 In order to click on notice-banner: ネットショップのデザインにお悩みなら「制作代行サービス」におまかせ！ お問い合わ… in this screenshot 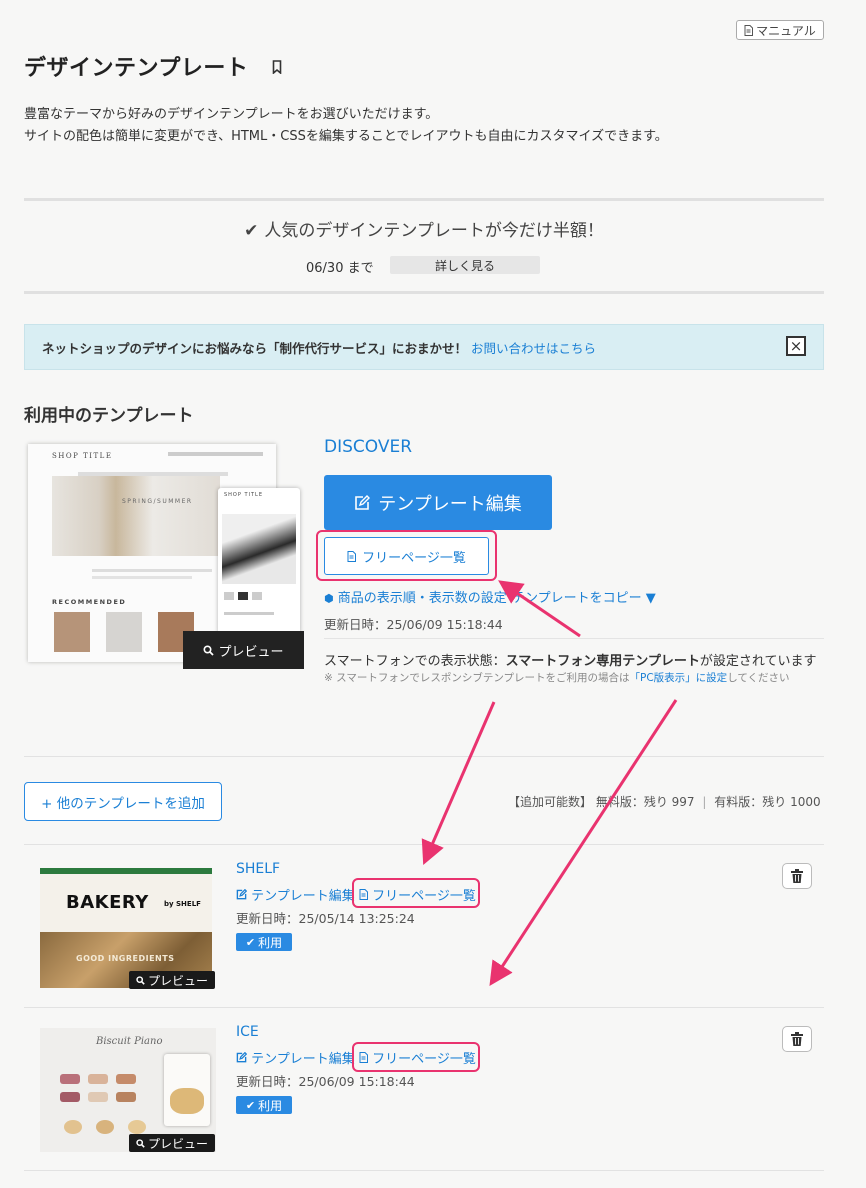, I will do `click(424, 347)`.